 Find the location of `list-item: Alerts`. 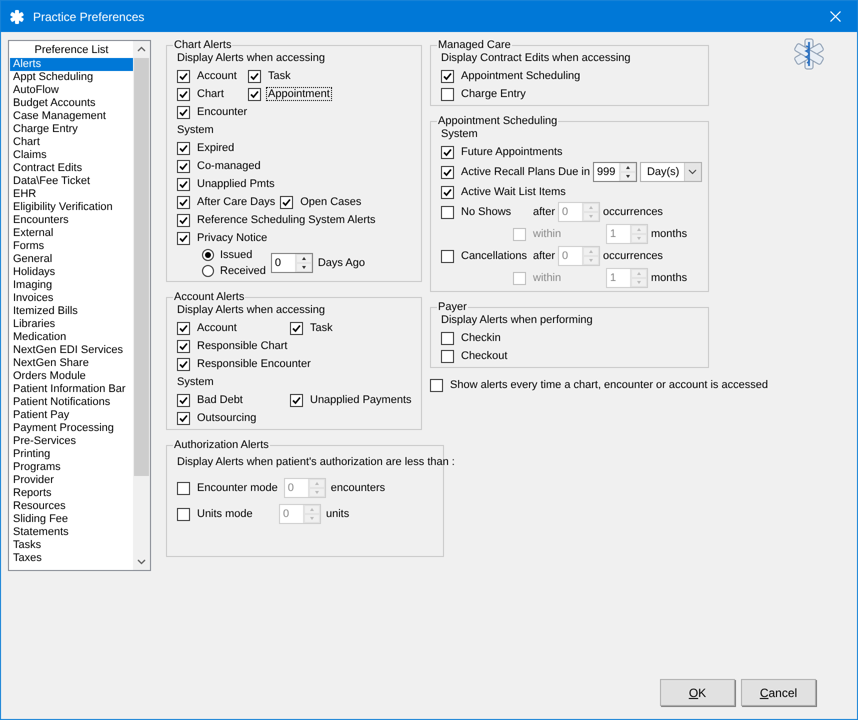

list-item: Alerts is located at coordinates (71, 64).